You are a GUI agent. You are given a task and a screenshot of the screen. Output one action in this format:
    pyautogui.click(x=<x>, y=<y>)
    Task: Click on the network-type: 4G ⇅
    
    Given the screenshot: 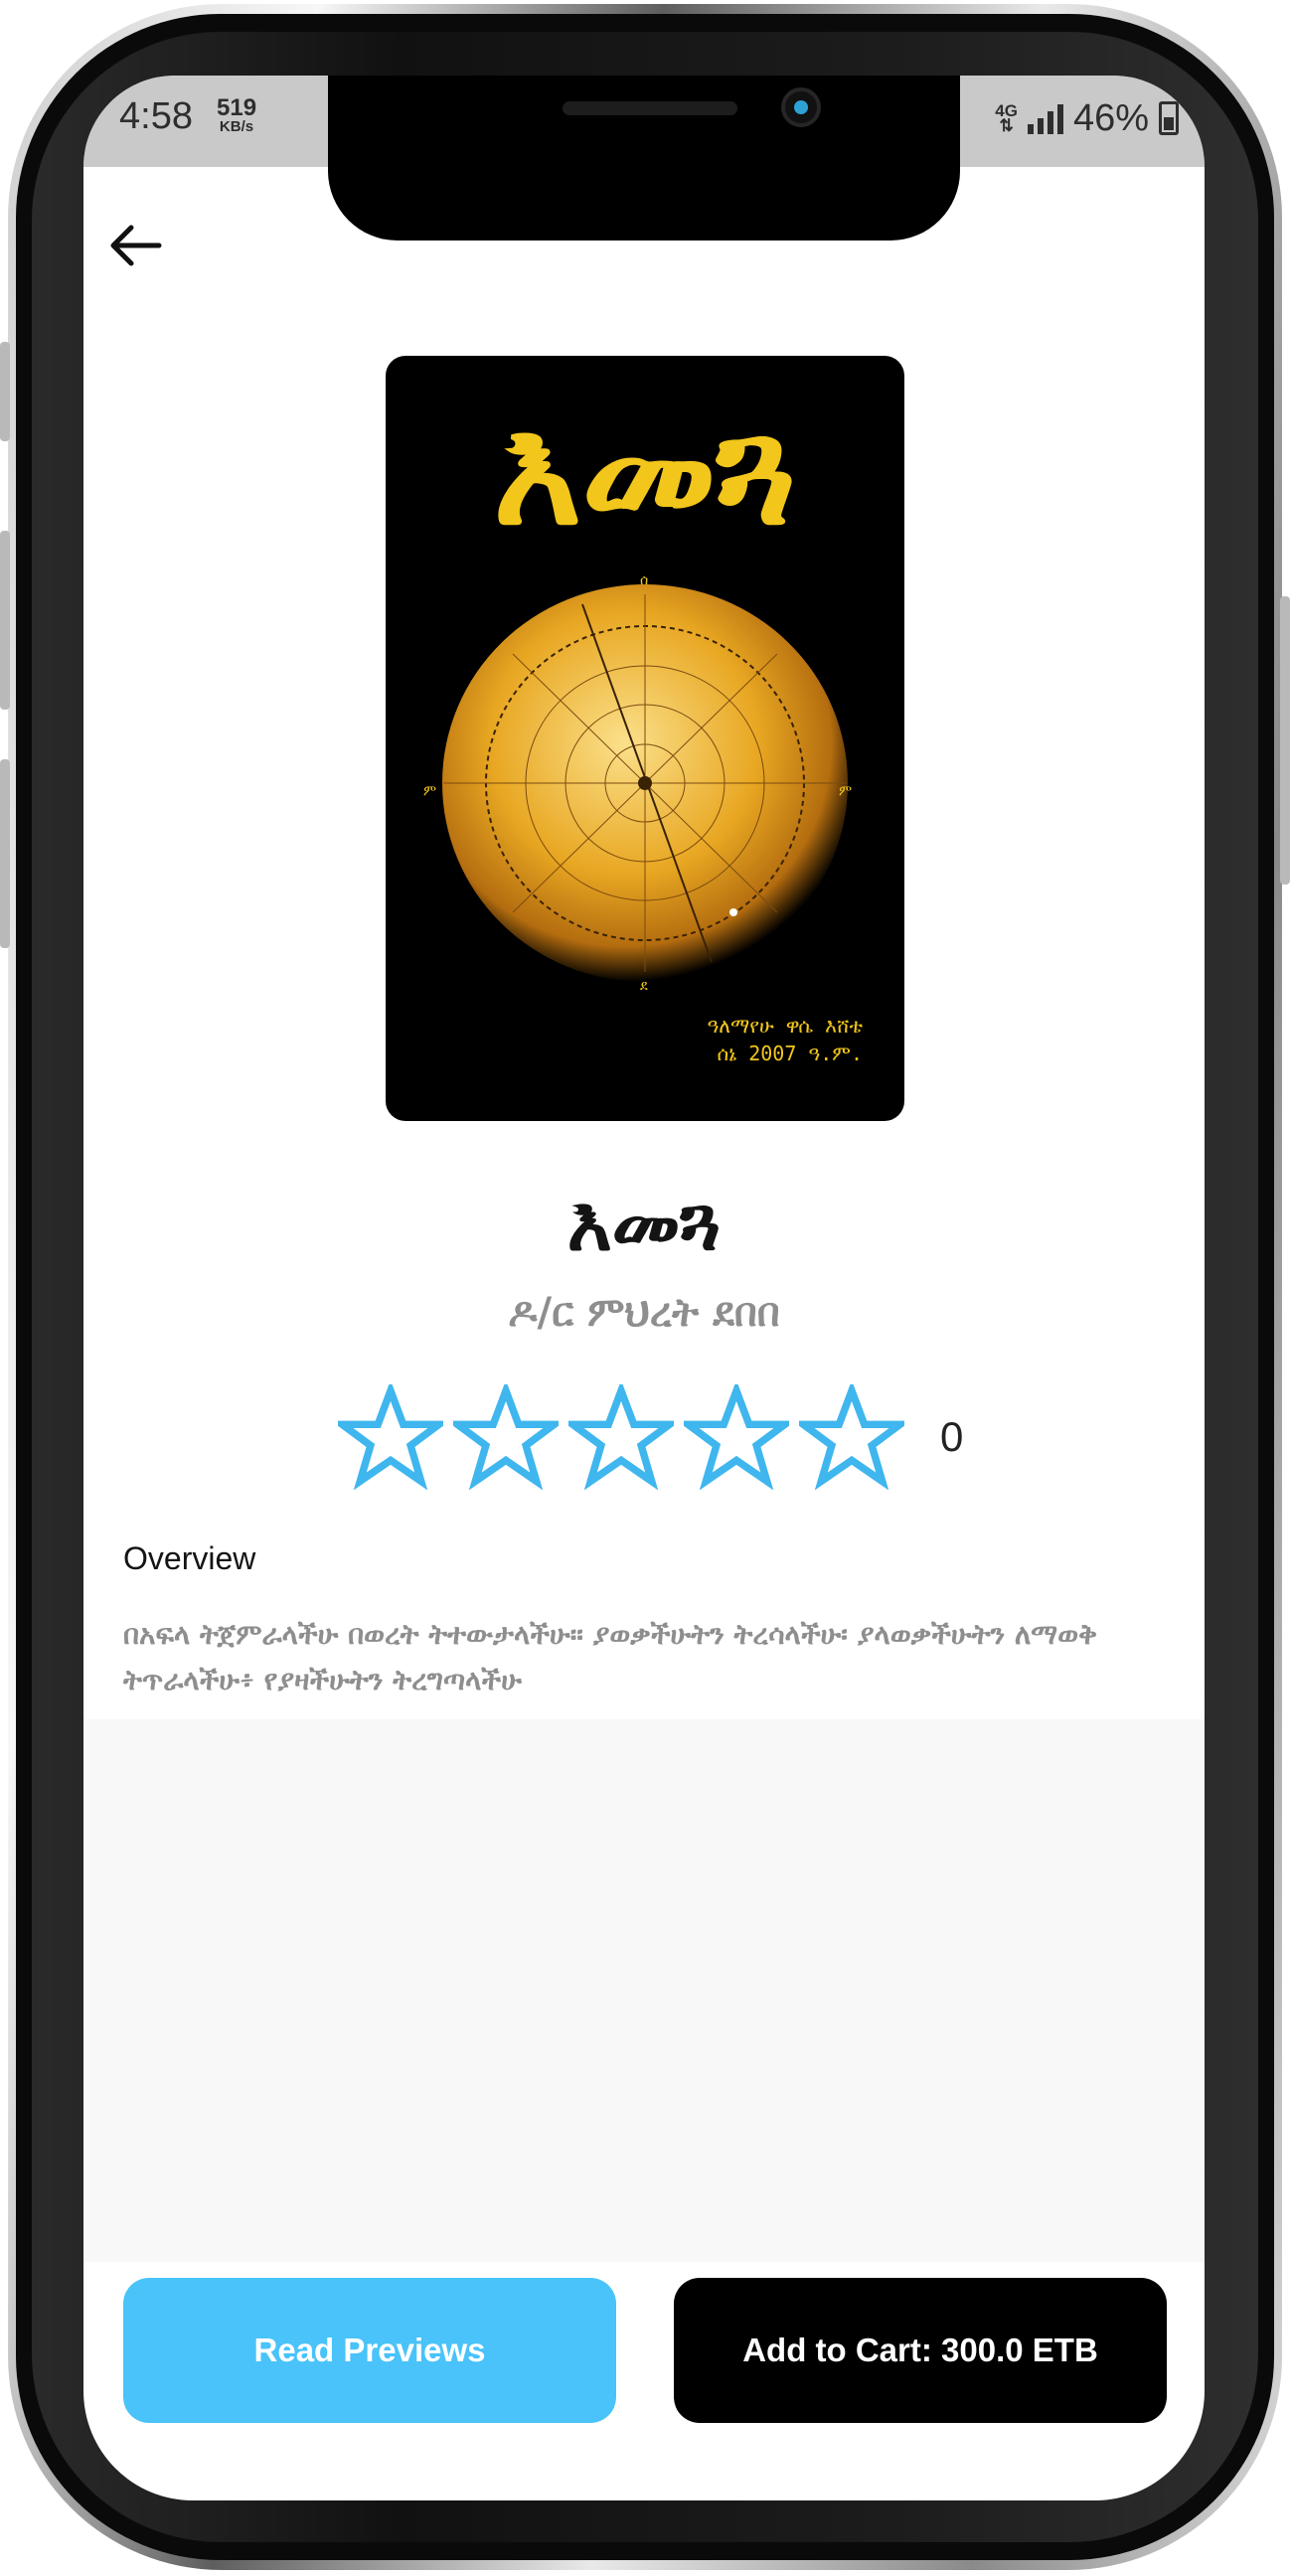 What is the action you would take?
    pyautogui.click(x=1006, y=117)
    